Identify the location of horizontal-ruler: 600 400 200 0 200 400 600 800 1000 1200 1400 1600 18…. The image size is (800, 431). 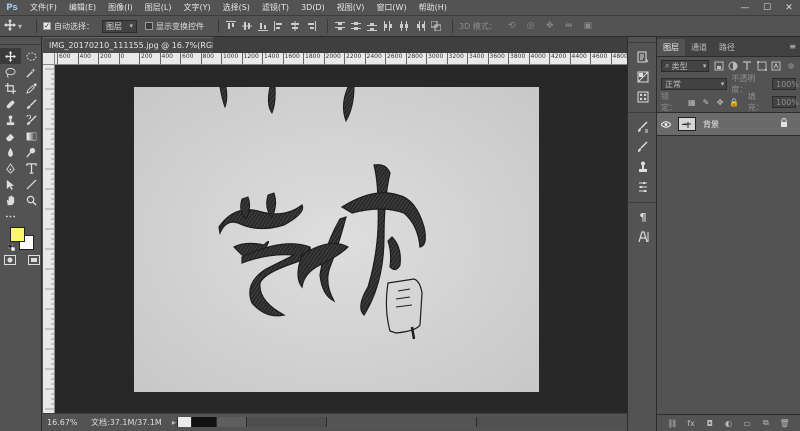
(335, 59).